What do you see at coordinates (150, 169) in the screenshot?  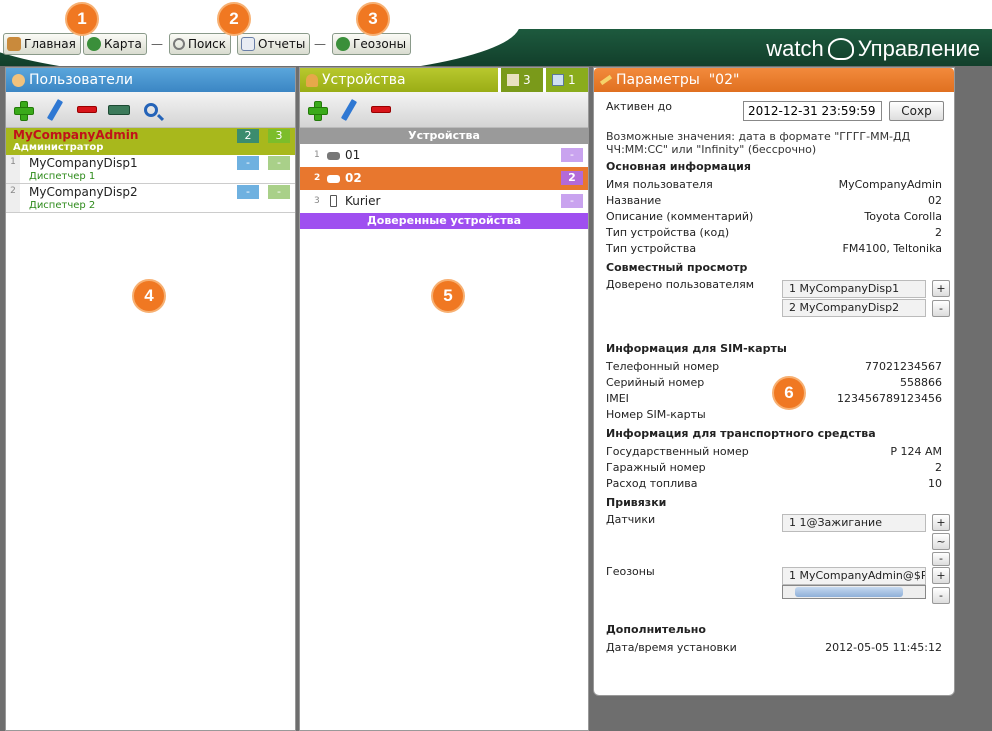 I see `user-row: 1 MyCompanyDisp1 Диспетчер 1 - -` at bounding box center [150, 169].